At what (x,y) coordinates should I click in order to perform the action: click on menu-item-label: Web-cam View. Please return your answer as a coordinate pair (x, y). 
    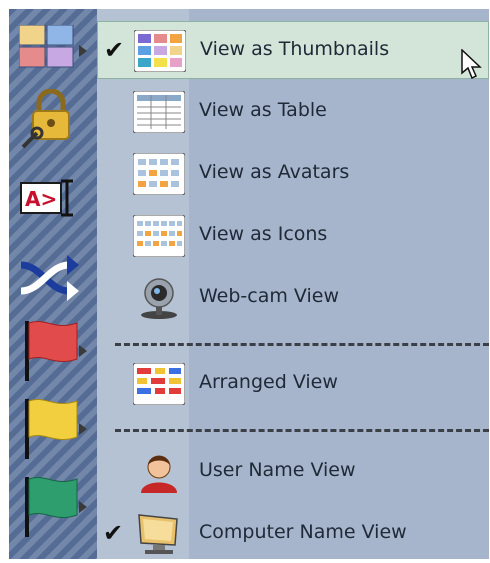
    Looking at the image, I should click on (269, 296).